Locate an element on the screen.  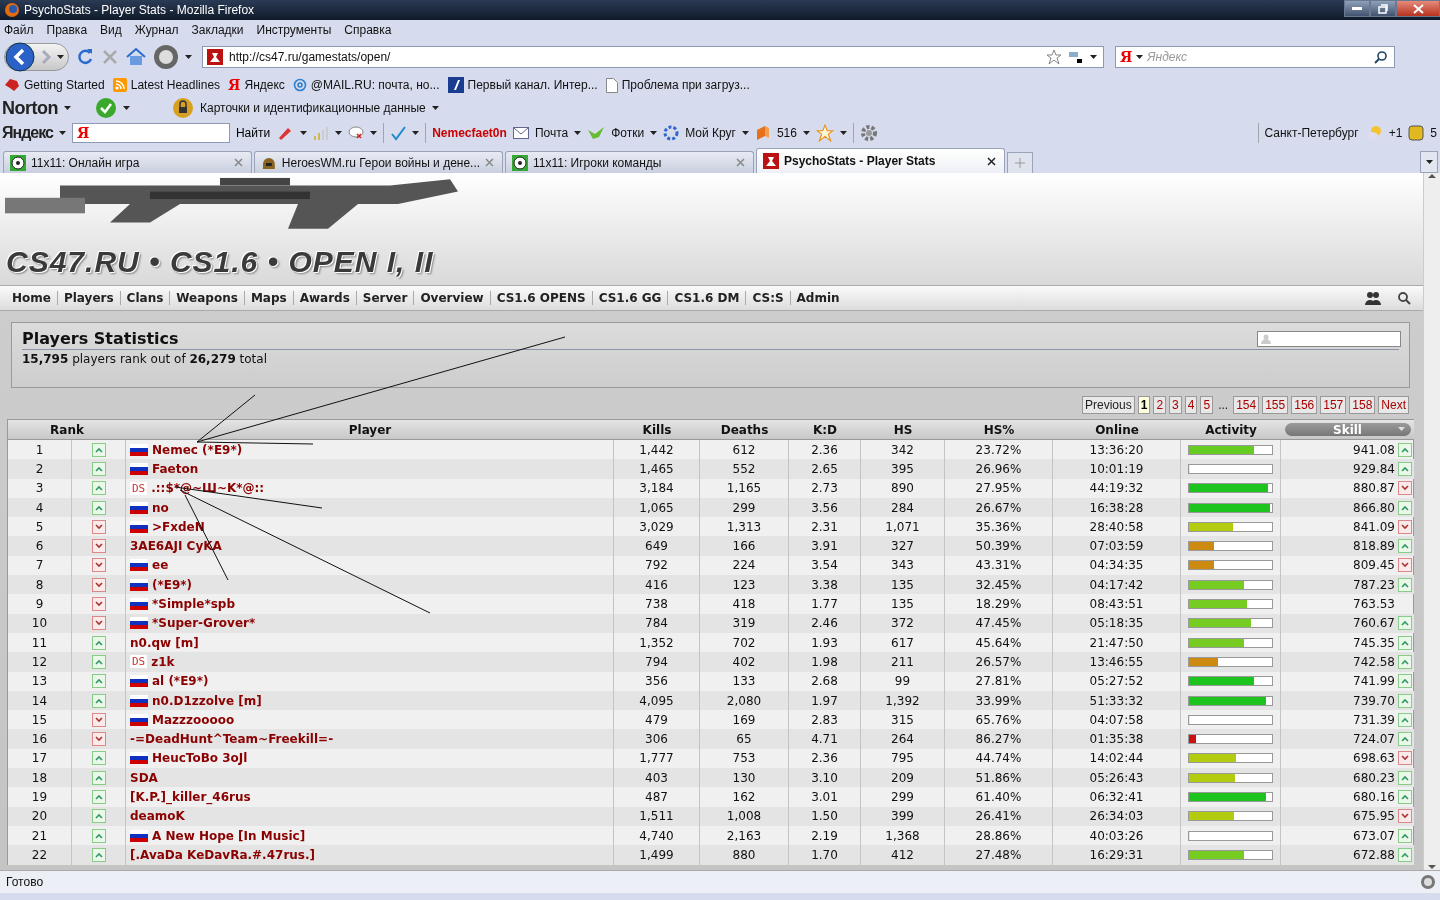
nav-link: Overview is located at coordinates (452, 298).